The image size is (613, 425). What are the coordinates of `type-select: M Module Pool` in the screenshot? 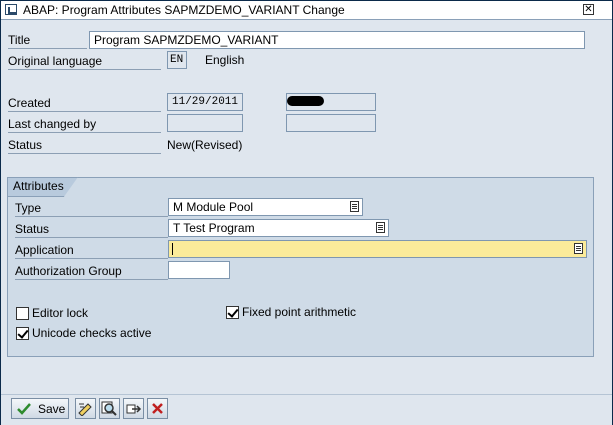 It's located at (265, 207).